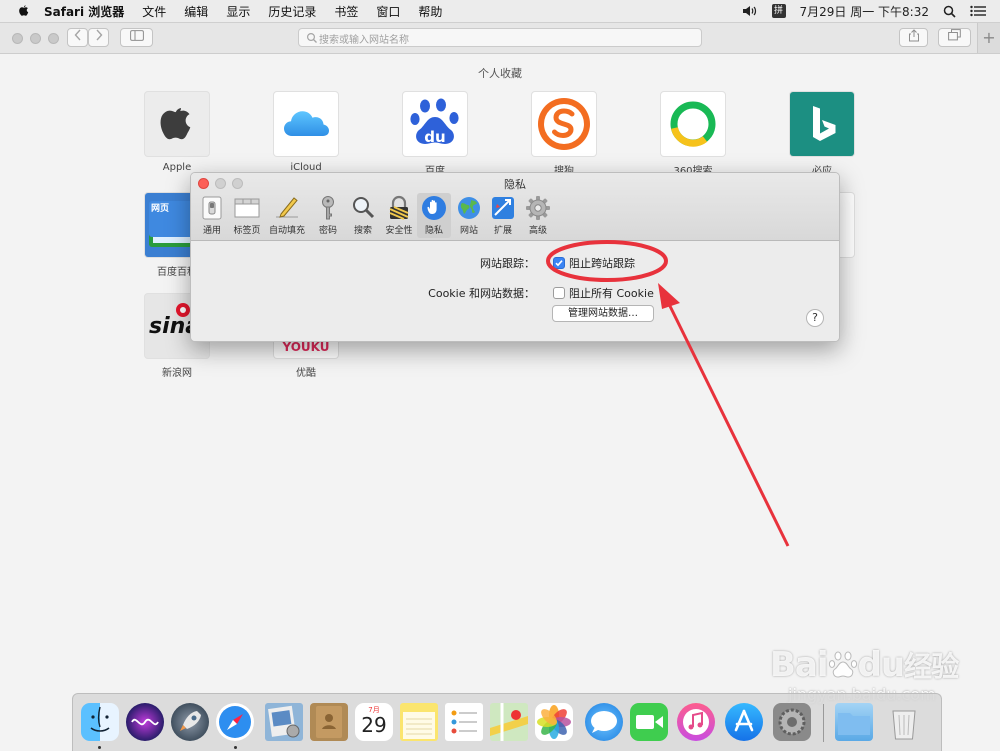  Describe the element at coordinates (284, 722) in the screenshot. I see `dock-preview` at that location.